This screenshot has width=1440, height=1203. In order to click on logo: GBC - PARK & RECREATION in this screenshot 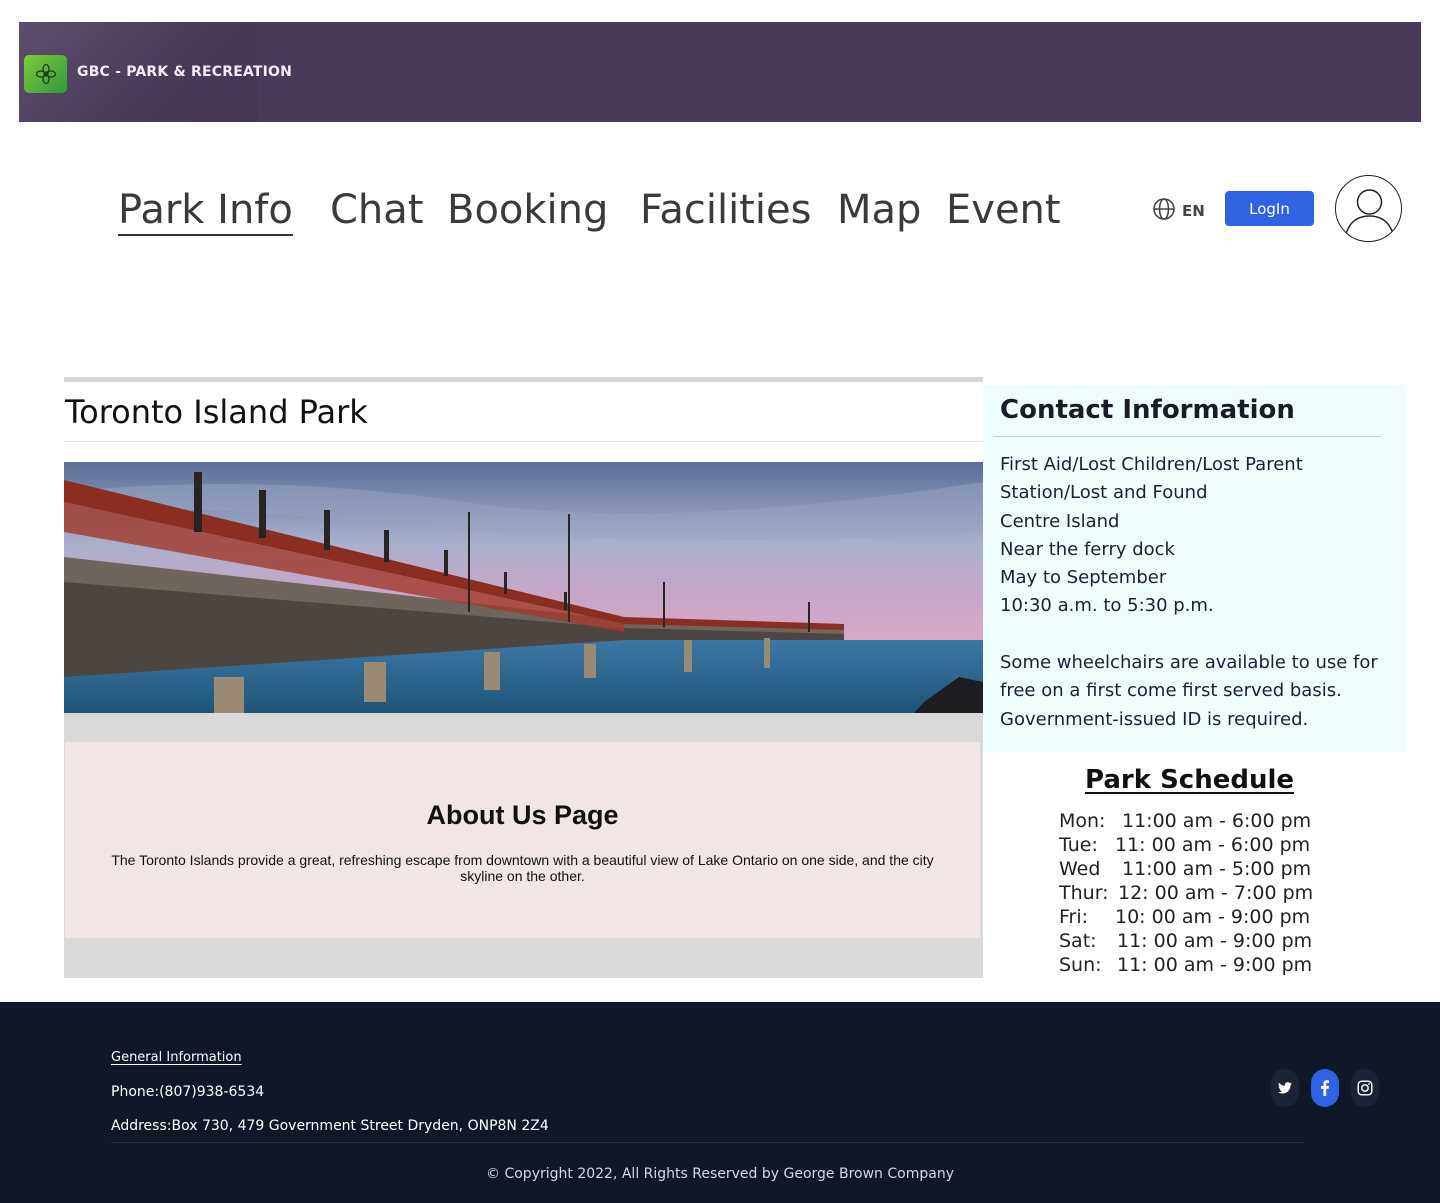, I will do `click(155, 72)`.